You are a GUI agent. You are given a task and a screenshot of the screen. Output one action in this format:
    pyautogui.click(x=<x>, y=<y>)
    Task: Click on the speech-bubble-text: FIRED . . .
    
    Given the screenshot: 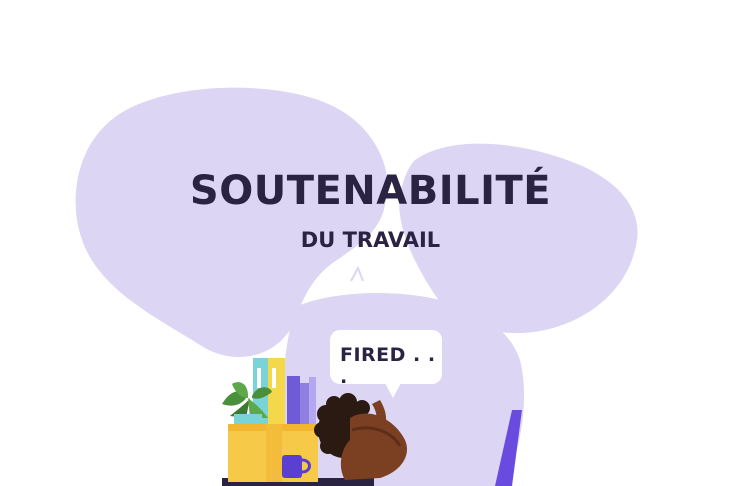 What is the action you would take?
    pyautogui.click(x=388, y=366)
    